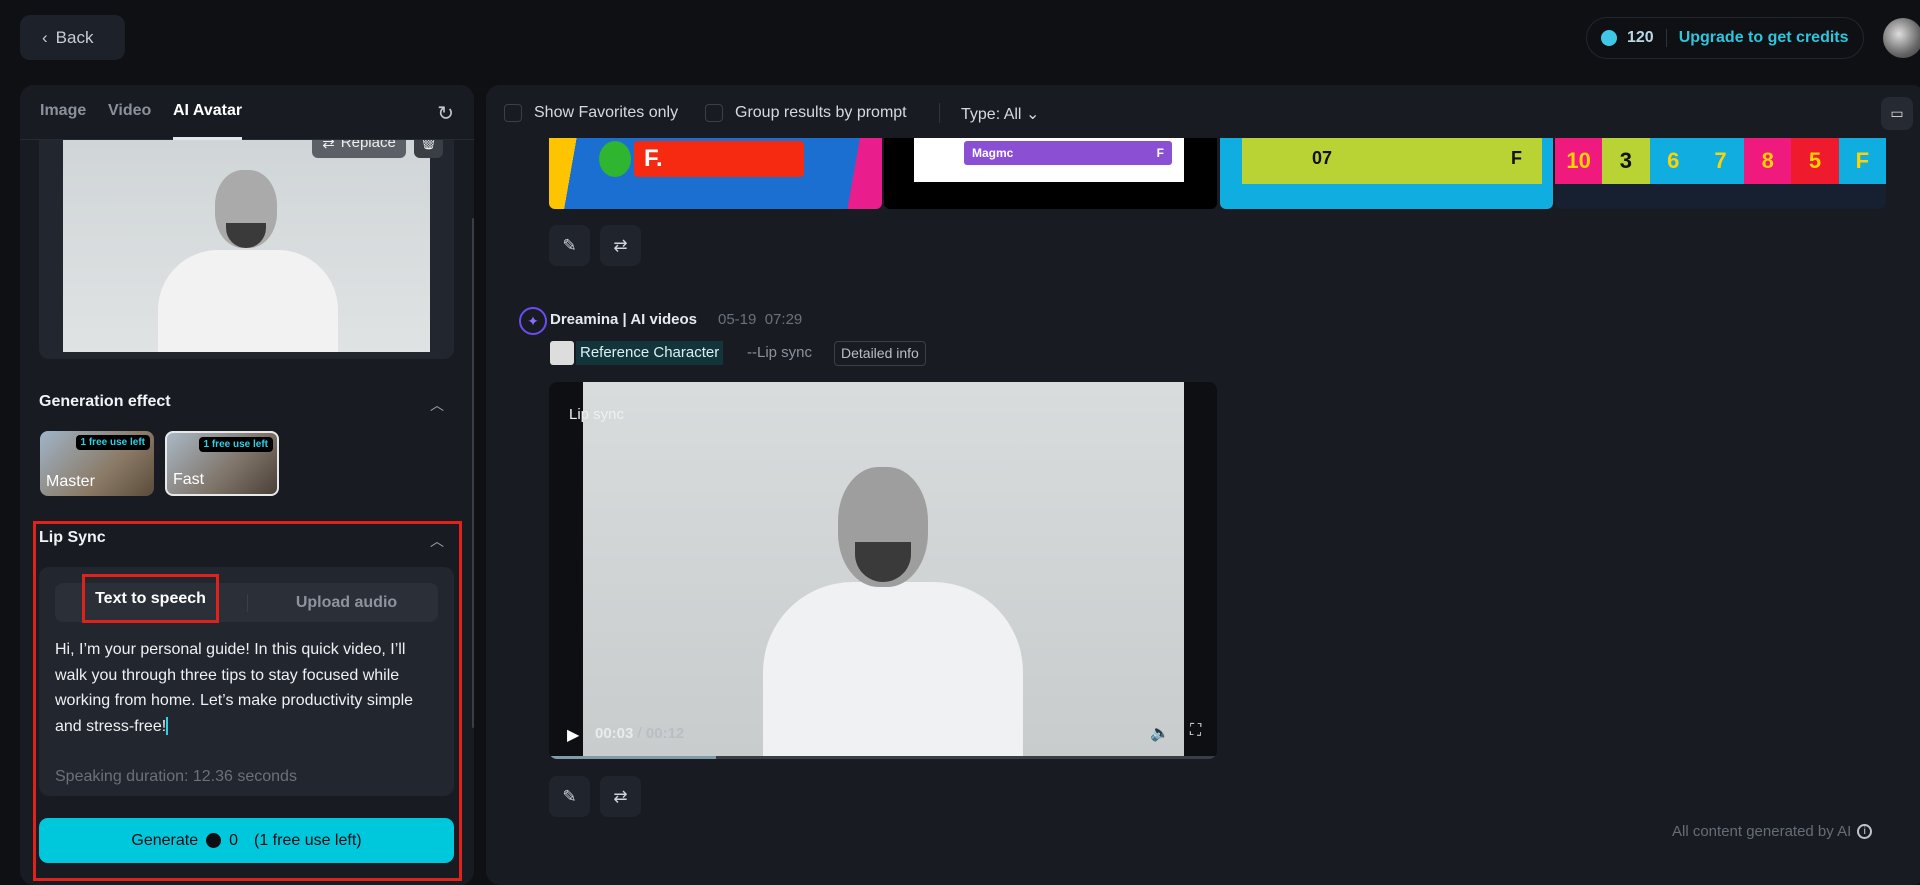  I want to click on video-label: Lip sync, so click(597, 414).